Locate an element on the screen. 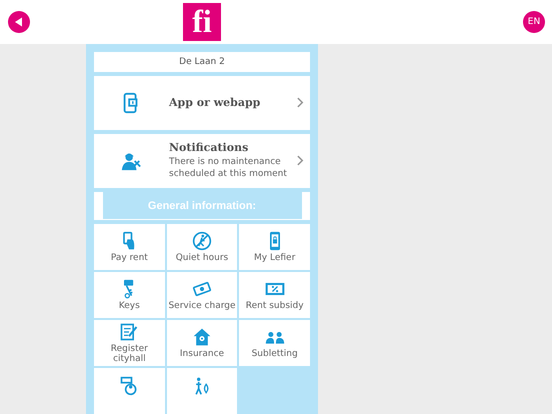 This screenshot has height=414, width=552. card-title: App or webapp is located at coordinates (215, 103).